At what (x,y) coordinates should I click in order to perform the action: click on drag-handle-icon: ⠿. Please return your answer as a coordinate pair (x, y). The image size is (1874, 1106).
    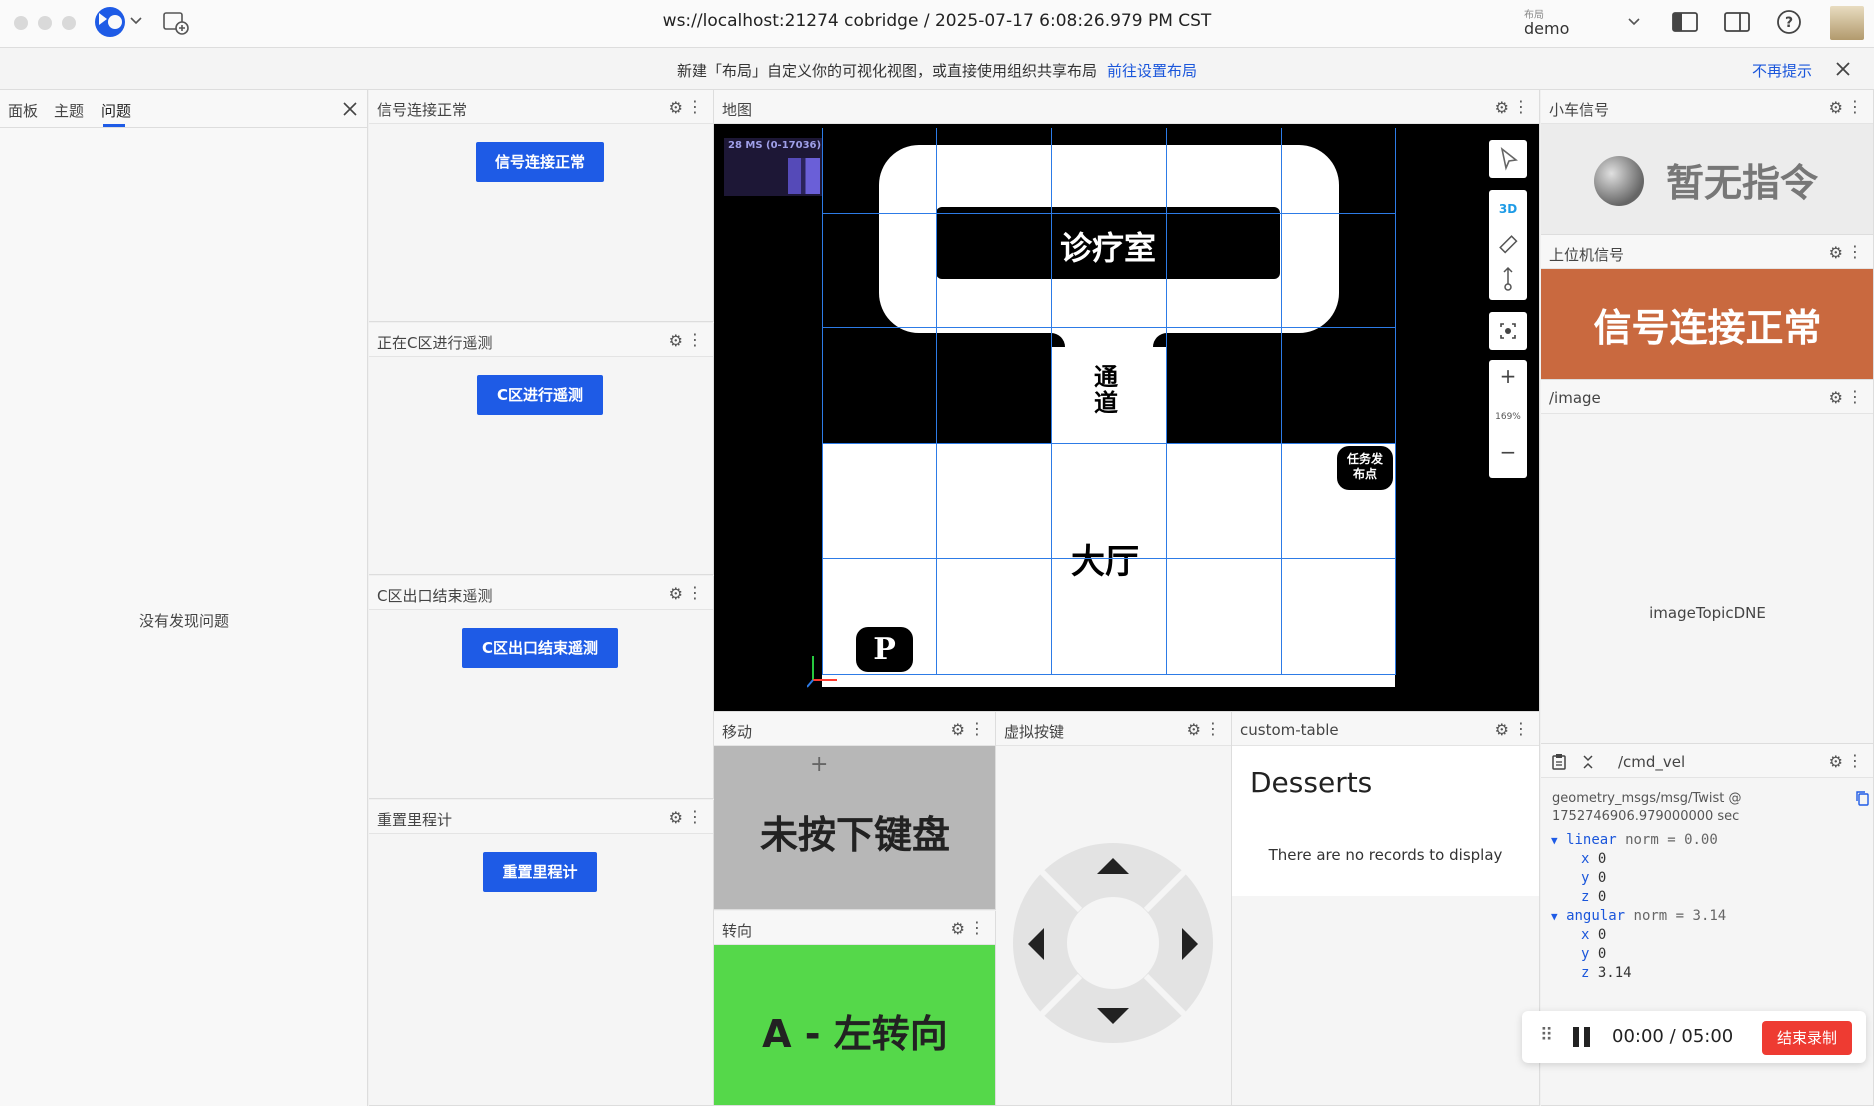
    Looking at the image, I should click on (1546, 1035).